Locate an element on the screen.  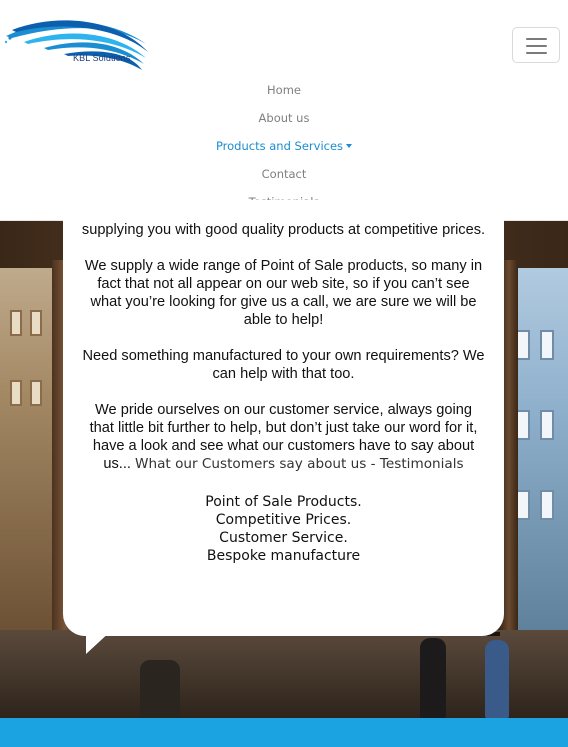
nav-link-products-and-services: Products and Services is located at coordinates (284, 150).